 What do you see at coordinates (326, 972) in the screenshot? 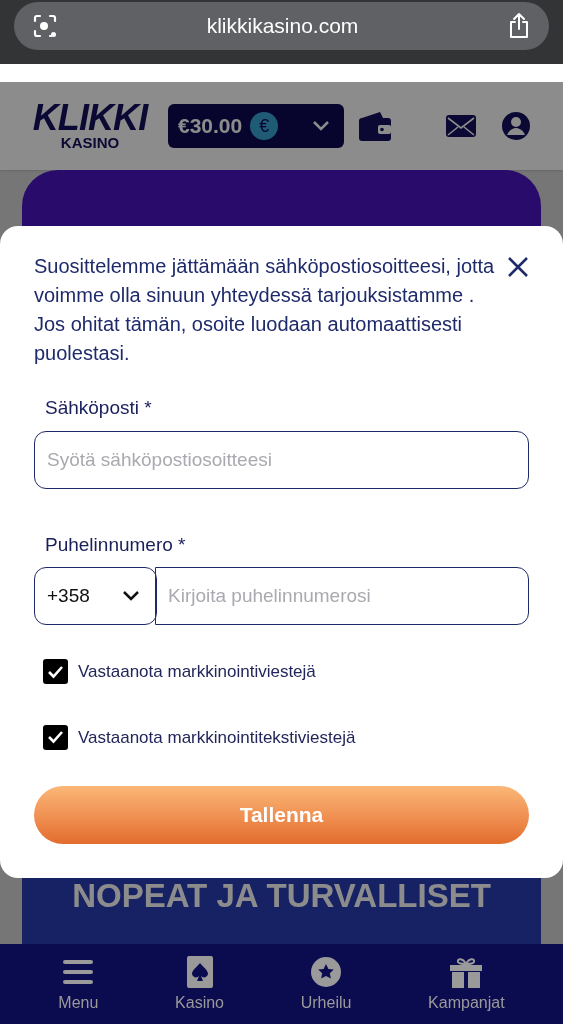
I see `star-badge-icon` at bounding box center [326, 972].